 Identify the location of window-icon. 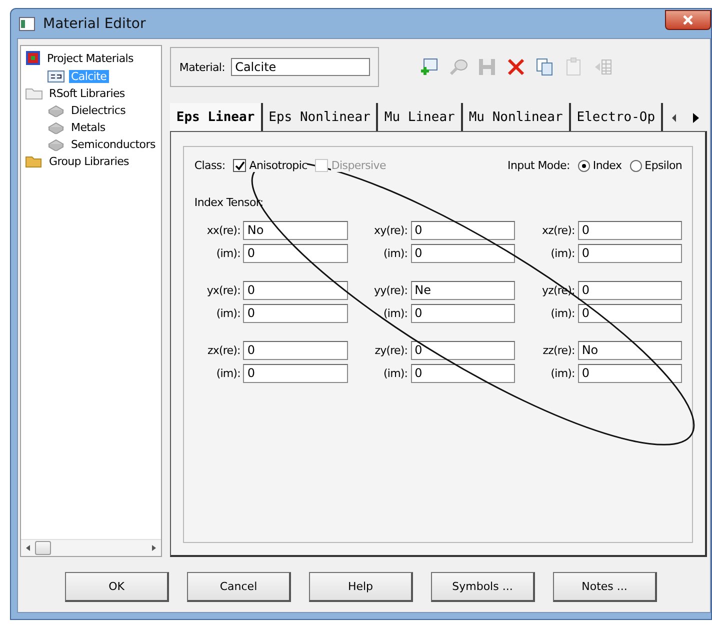
(27, 23).